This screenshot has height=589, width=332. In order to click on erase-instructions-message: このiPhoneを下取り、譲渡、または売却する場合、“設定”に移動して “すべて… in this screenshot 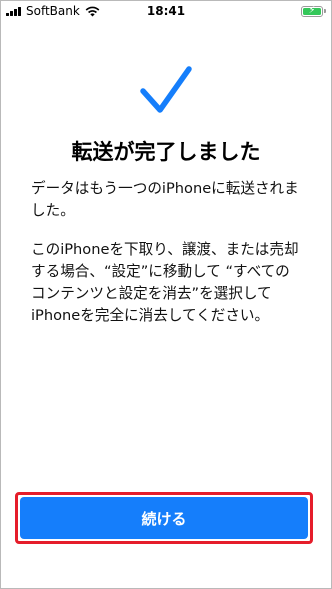, I will do `click(165, 282)`.